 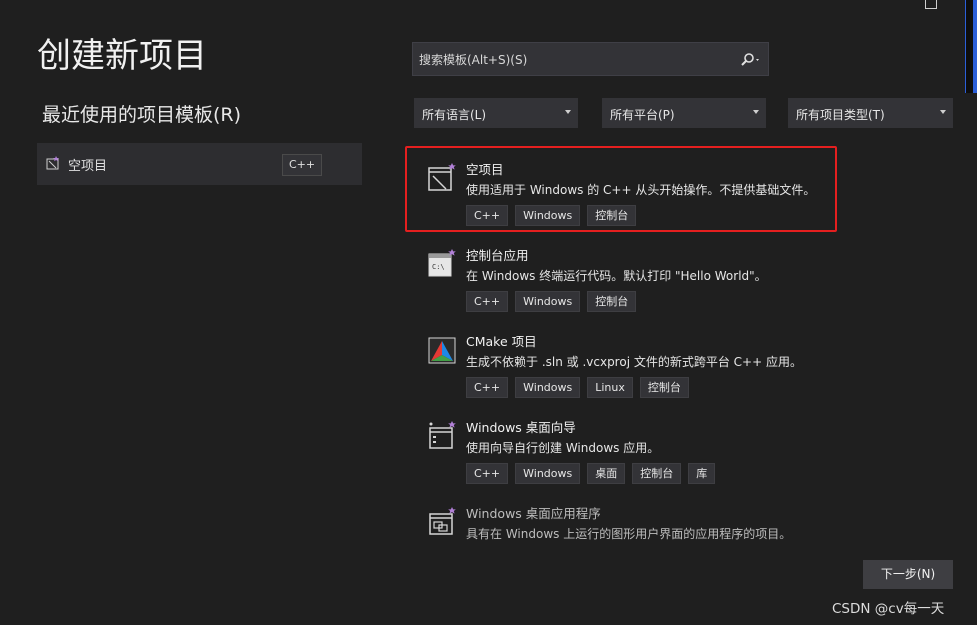 What do you see at coordinates (888, 609) in the screenshot?
I see `watermark-text: CSDN @cv每一天` at bounding box center [888, 609].